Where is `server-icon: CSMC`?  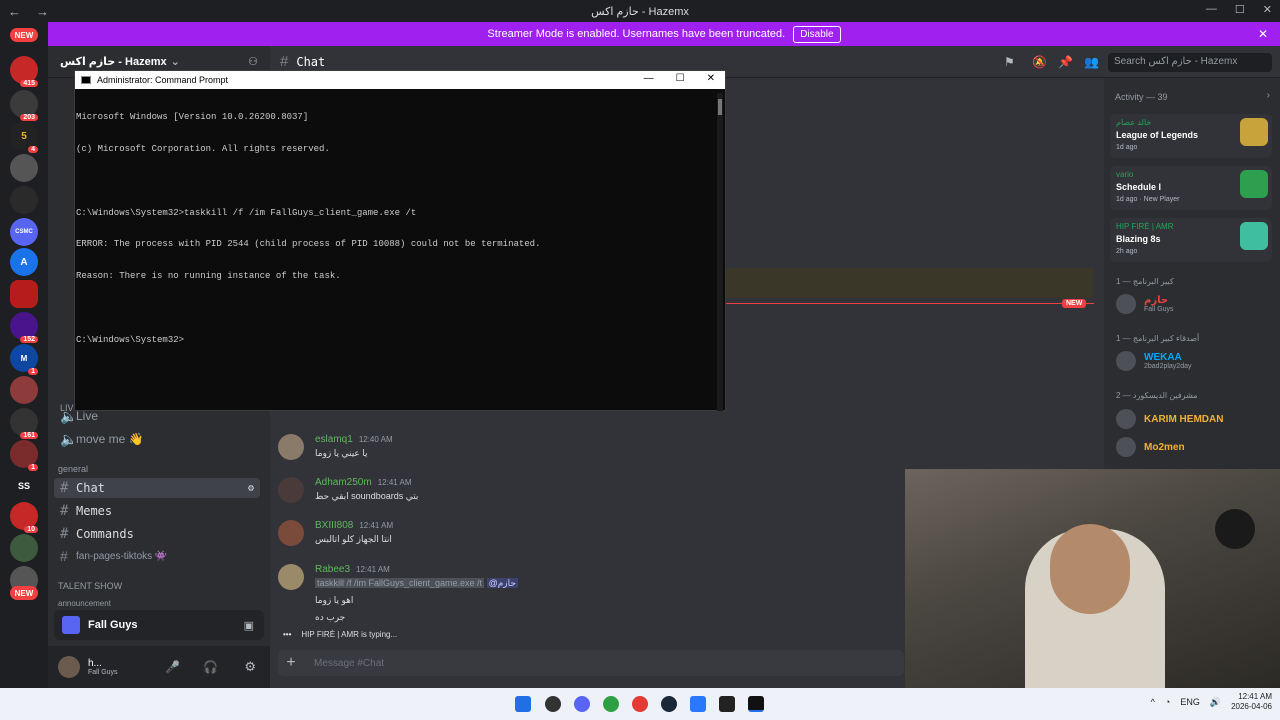
server-icon: CSMC is located at coordinates (24, 232).